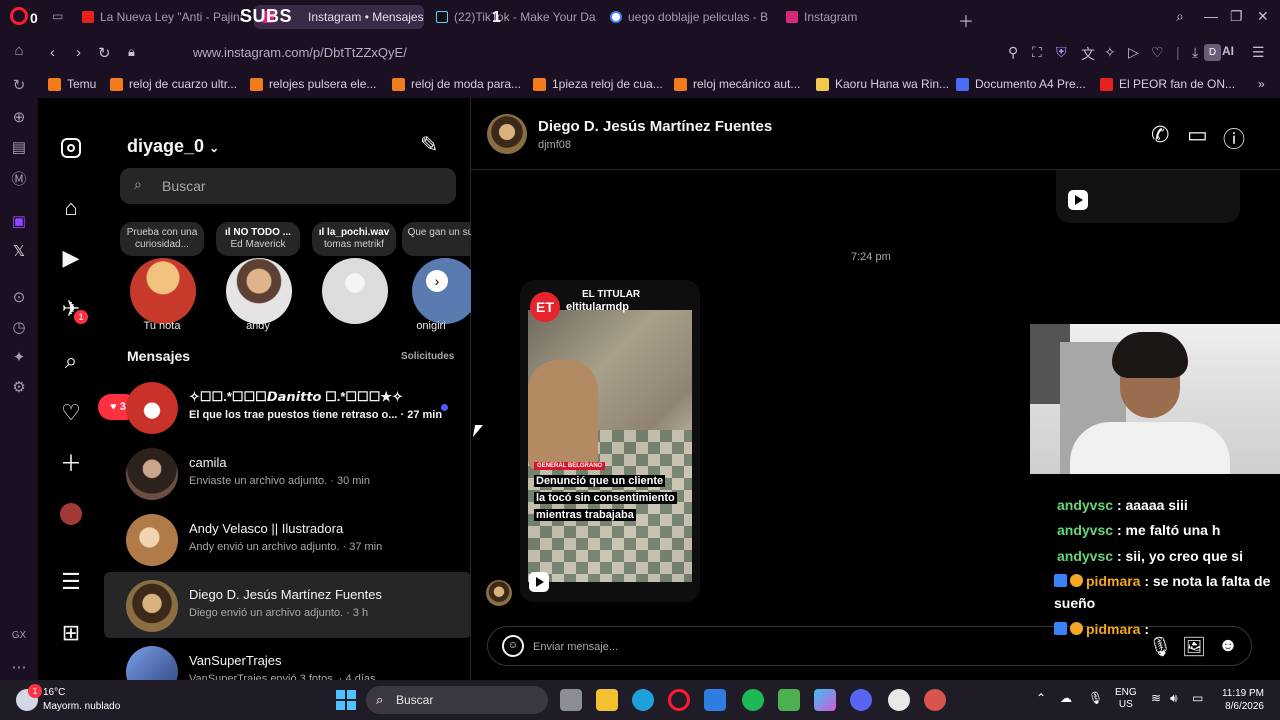 This screenshot has height=720, width=1280. I want to click on copilot-icon, so click(825, 700).